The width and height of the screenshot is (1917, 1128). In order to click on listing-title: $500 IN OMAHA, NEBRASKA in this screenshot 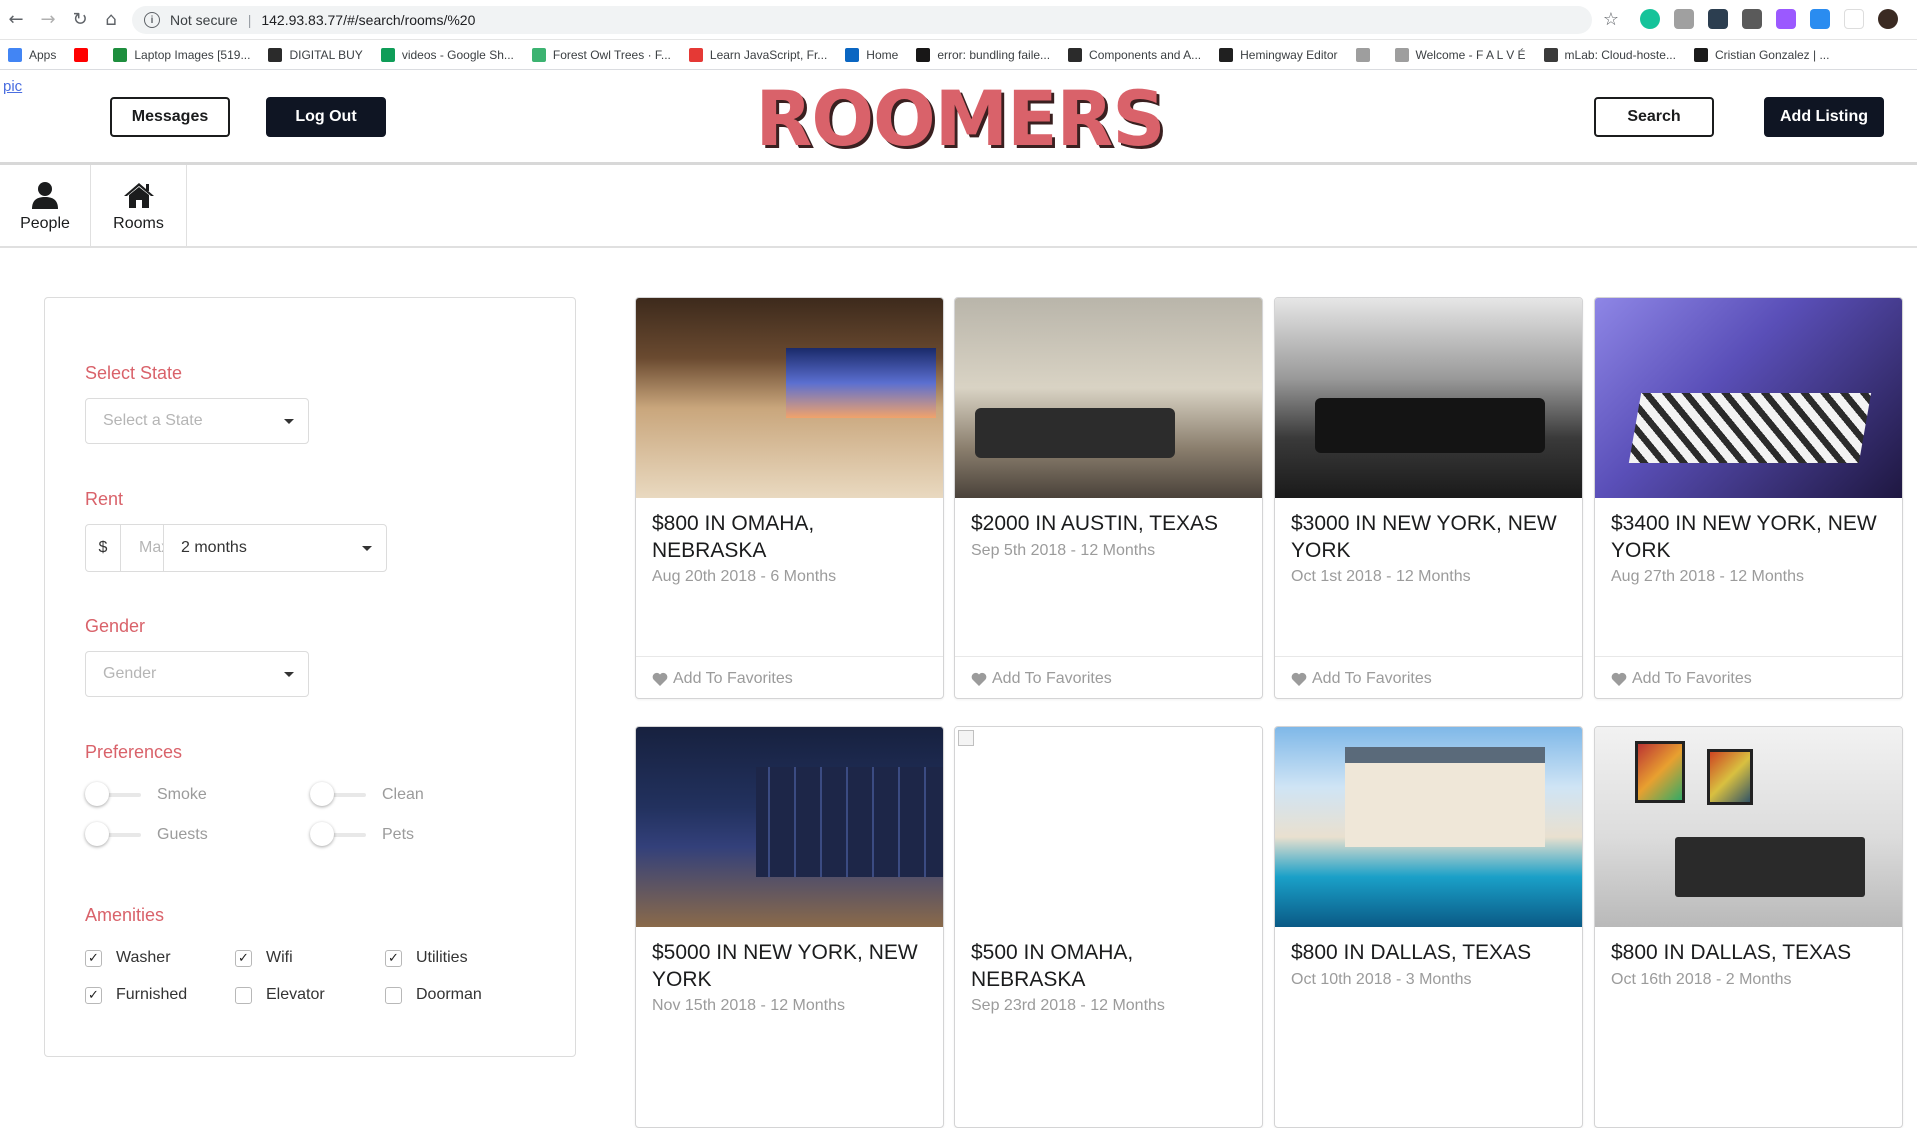, I will do `click(1111, 966)`.